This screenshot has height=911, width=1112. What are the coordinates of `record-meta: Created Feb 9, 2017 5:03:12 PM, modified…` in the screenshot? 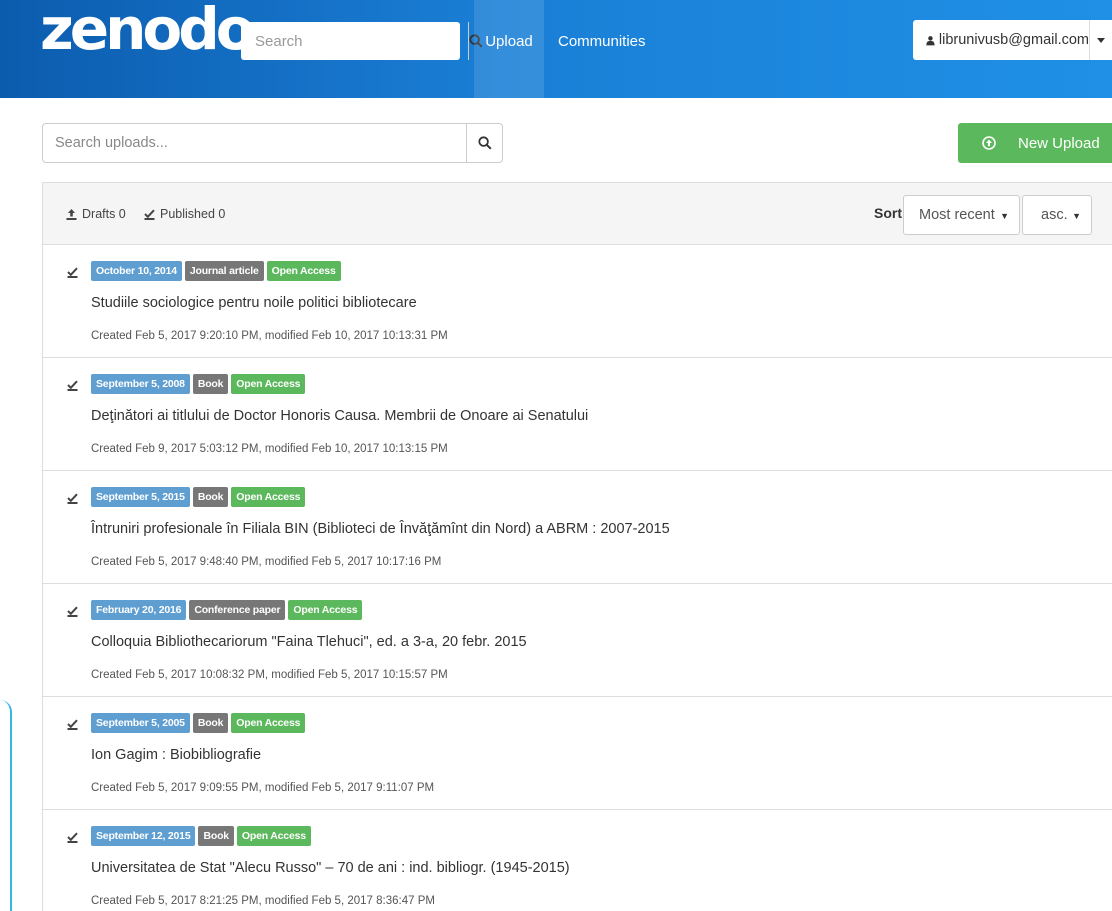 It's located at (269, 449).